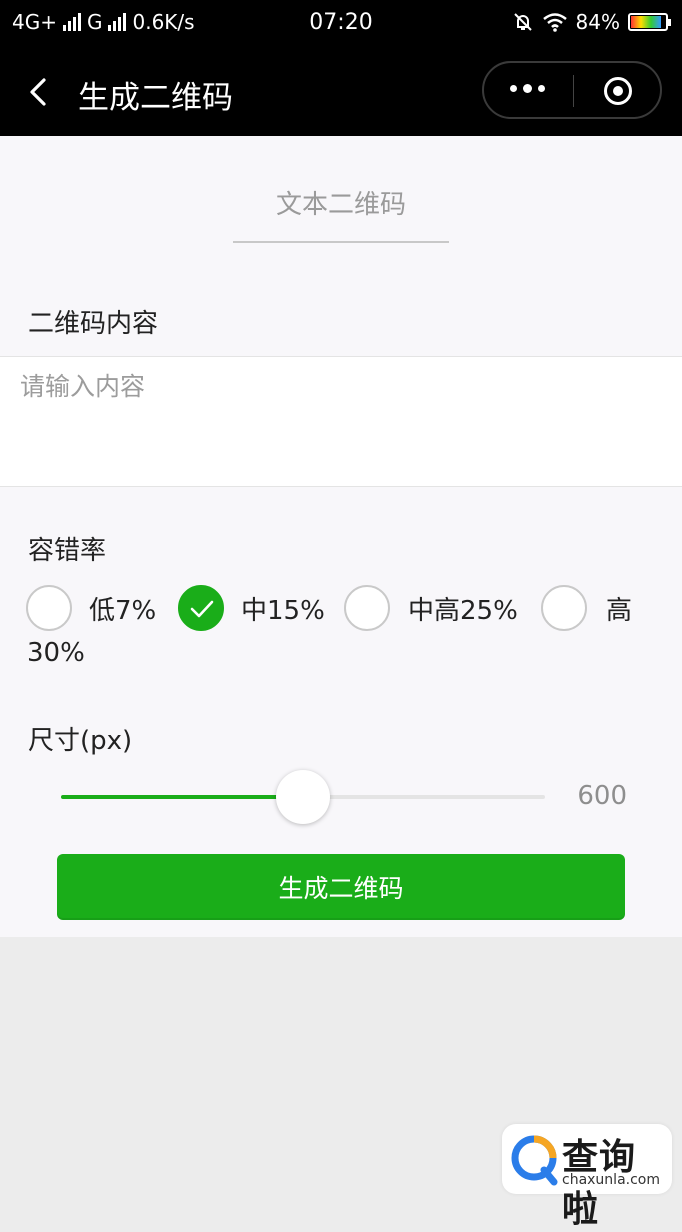 The height and width of the screenshot is (1232, 682). What do you see at coordinates (341, 92) in the screenshot?
I see `nav-bar: 生成二维码` at bounding box center [341, 92].